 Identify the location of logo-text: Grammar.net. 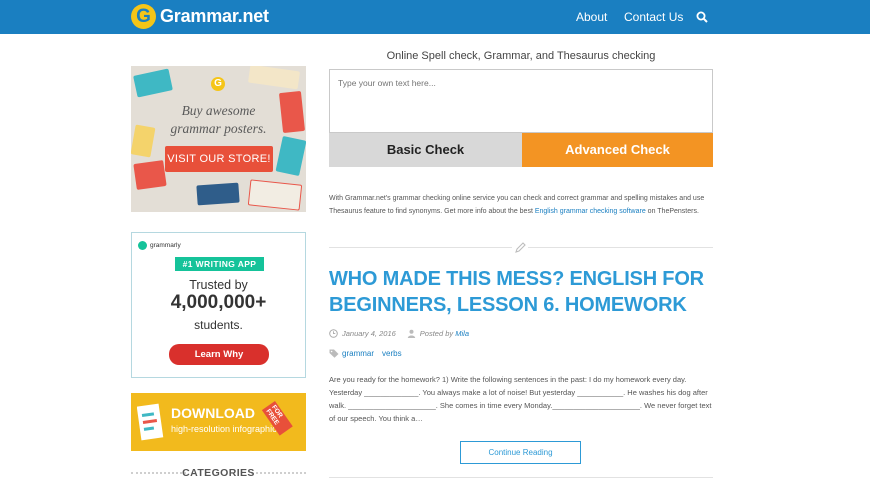
(214, 16).